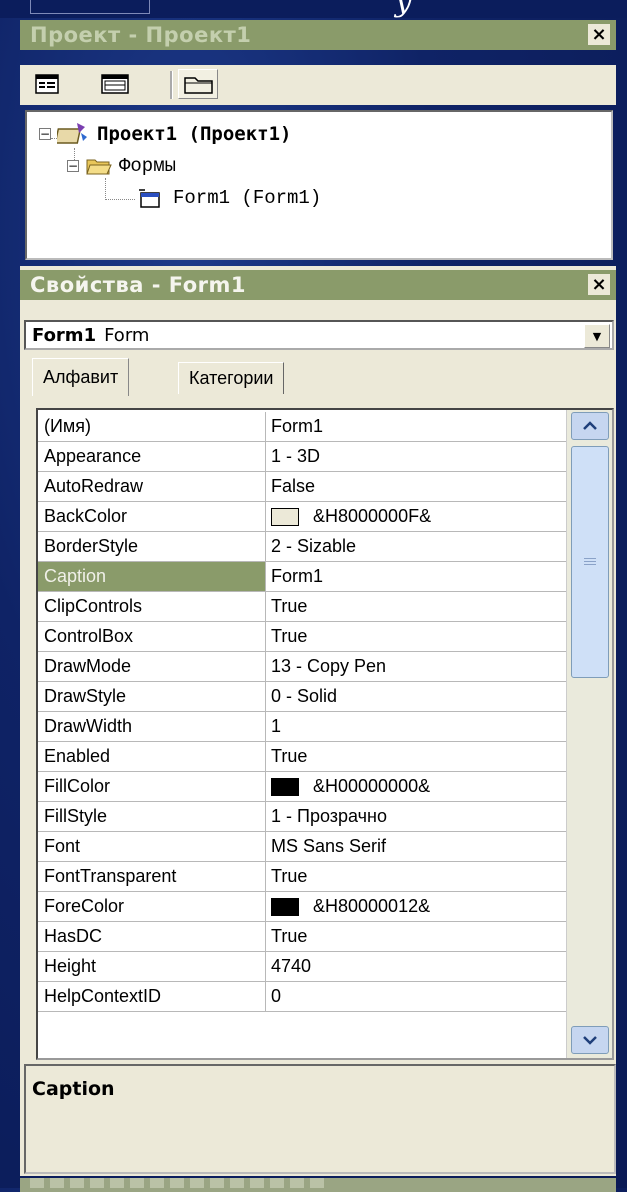  I want to click on property-value: 1, so click(416, 726).